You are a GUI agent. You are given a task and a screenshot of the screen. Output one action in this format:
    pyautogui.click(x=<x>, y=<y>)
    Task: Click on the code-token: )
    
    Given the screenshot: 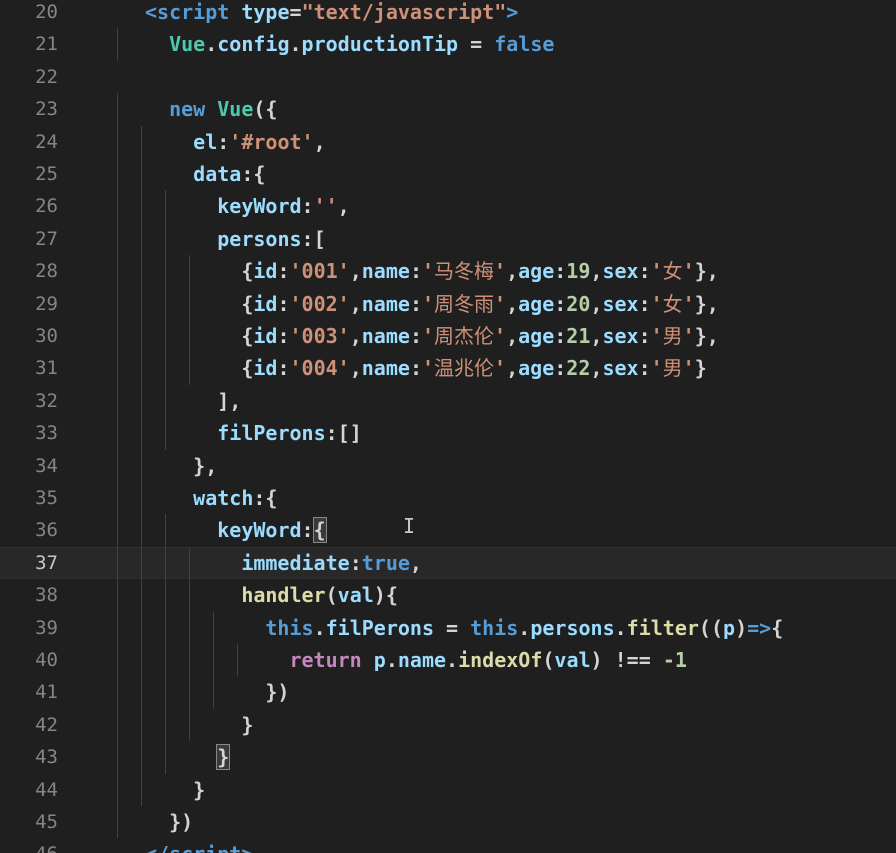 What is the action you would take?
    pyautogui.click(x=741, y=627)
    